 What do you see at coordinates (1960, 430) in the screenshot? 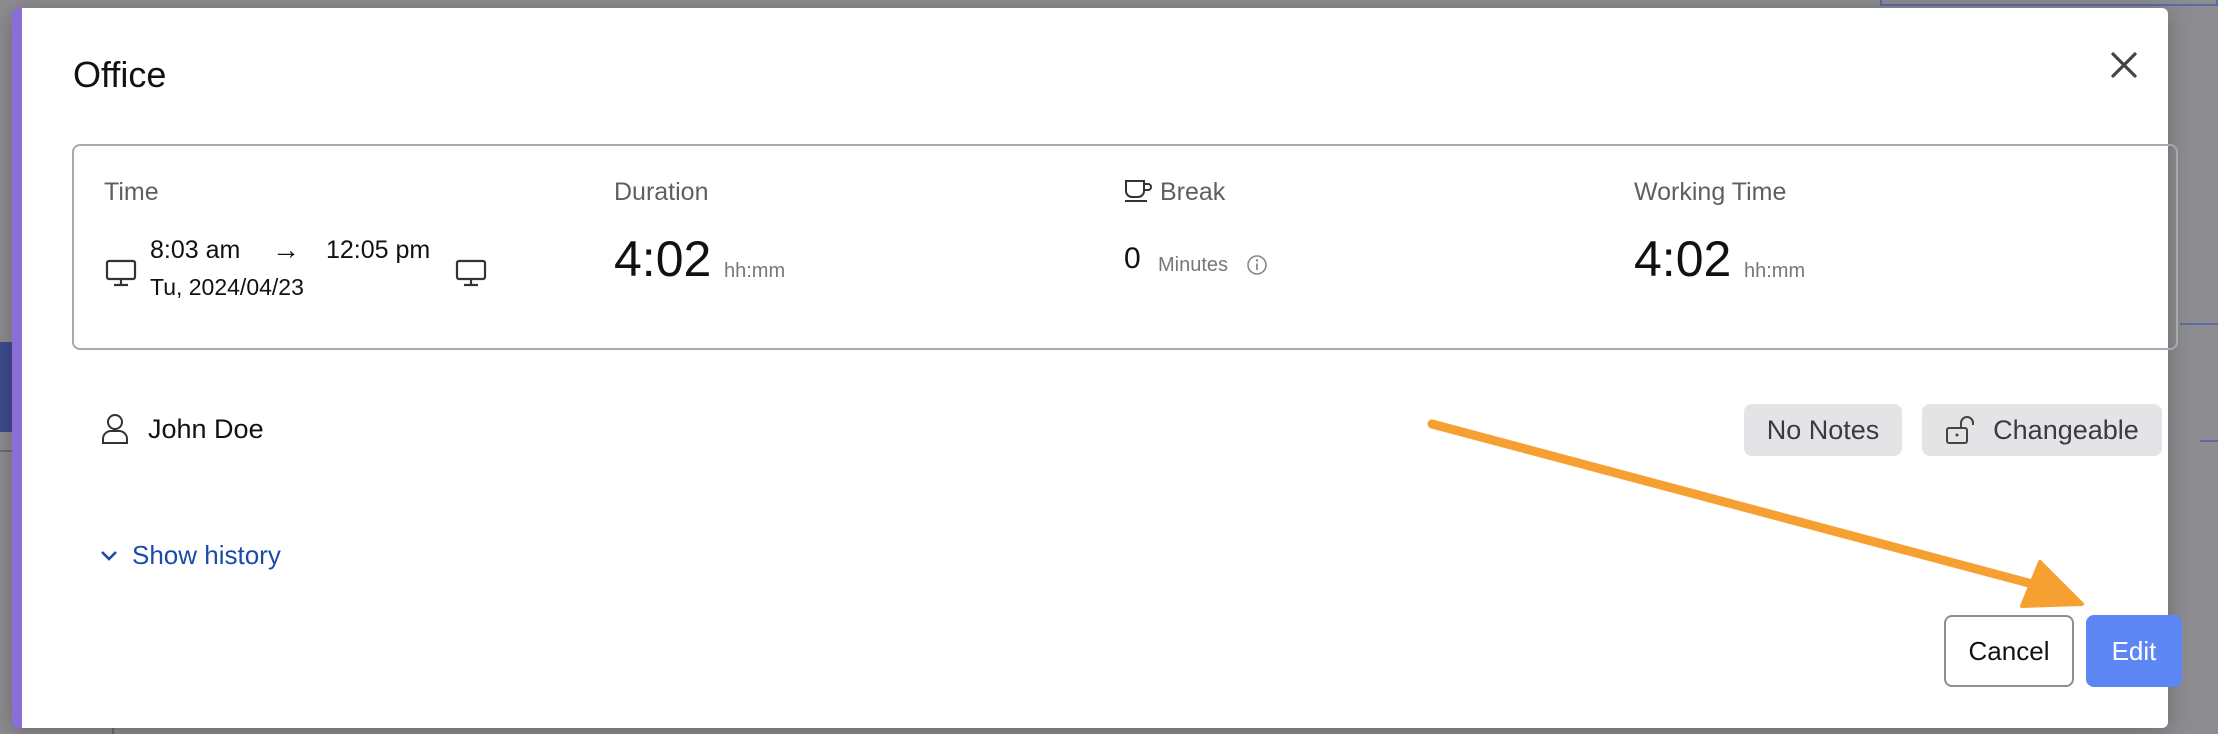
I see `unlock-icon` at bounding box center [1960, 430].